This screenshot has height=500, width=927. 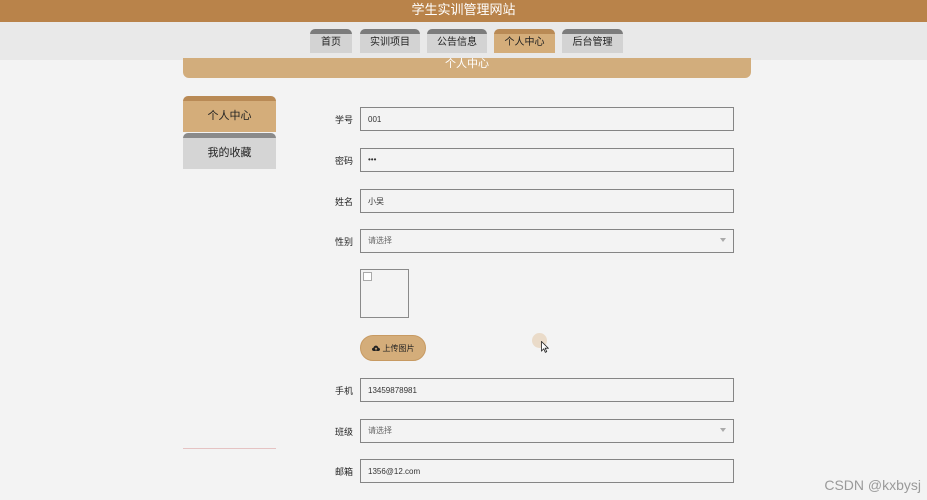 I want to click on name-input, so click(x=547, y=201).